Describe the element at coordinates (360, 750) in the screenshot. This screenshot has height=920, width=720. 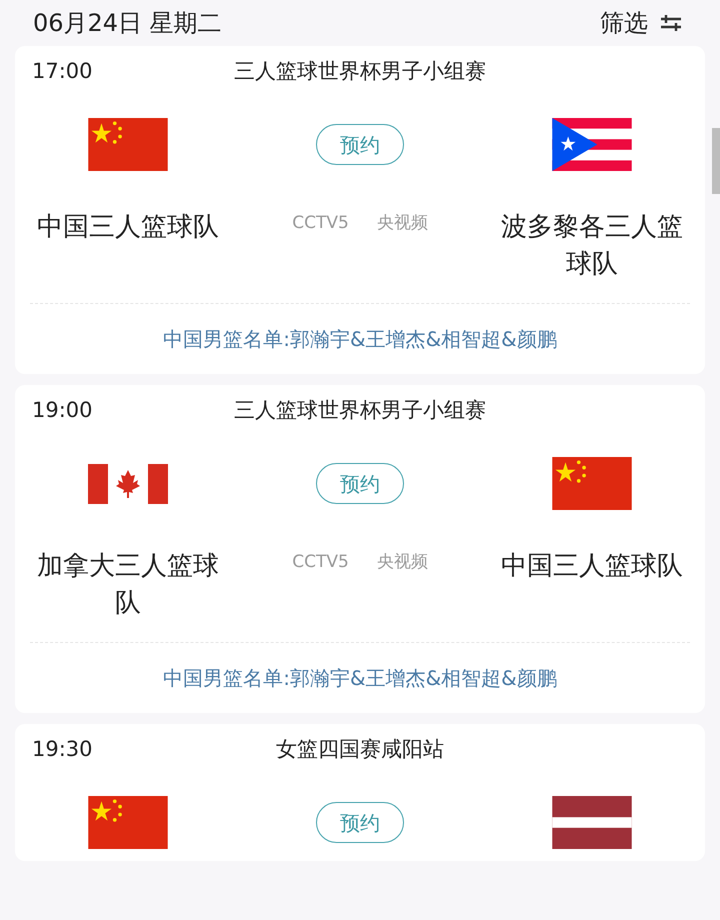
I see `match-title: 女篮四国赛咸阳站` at that location.